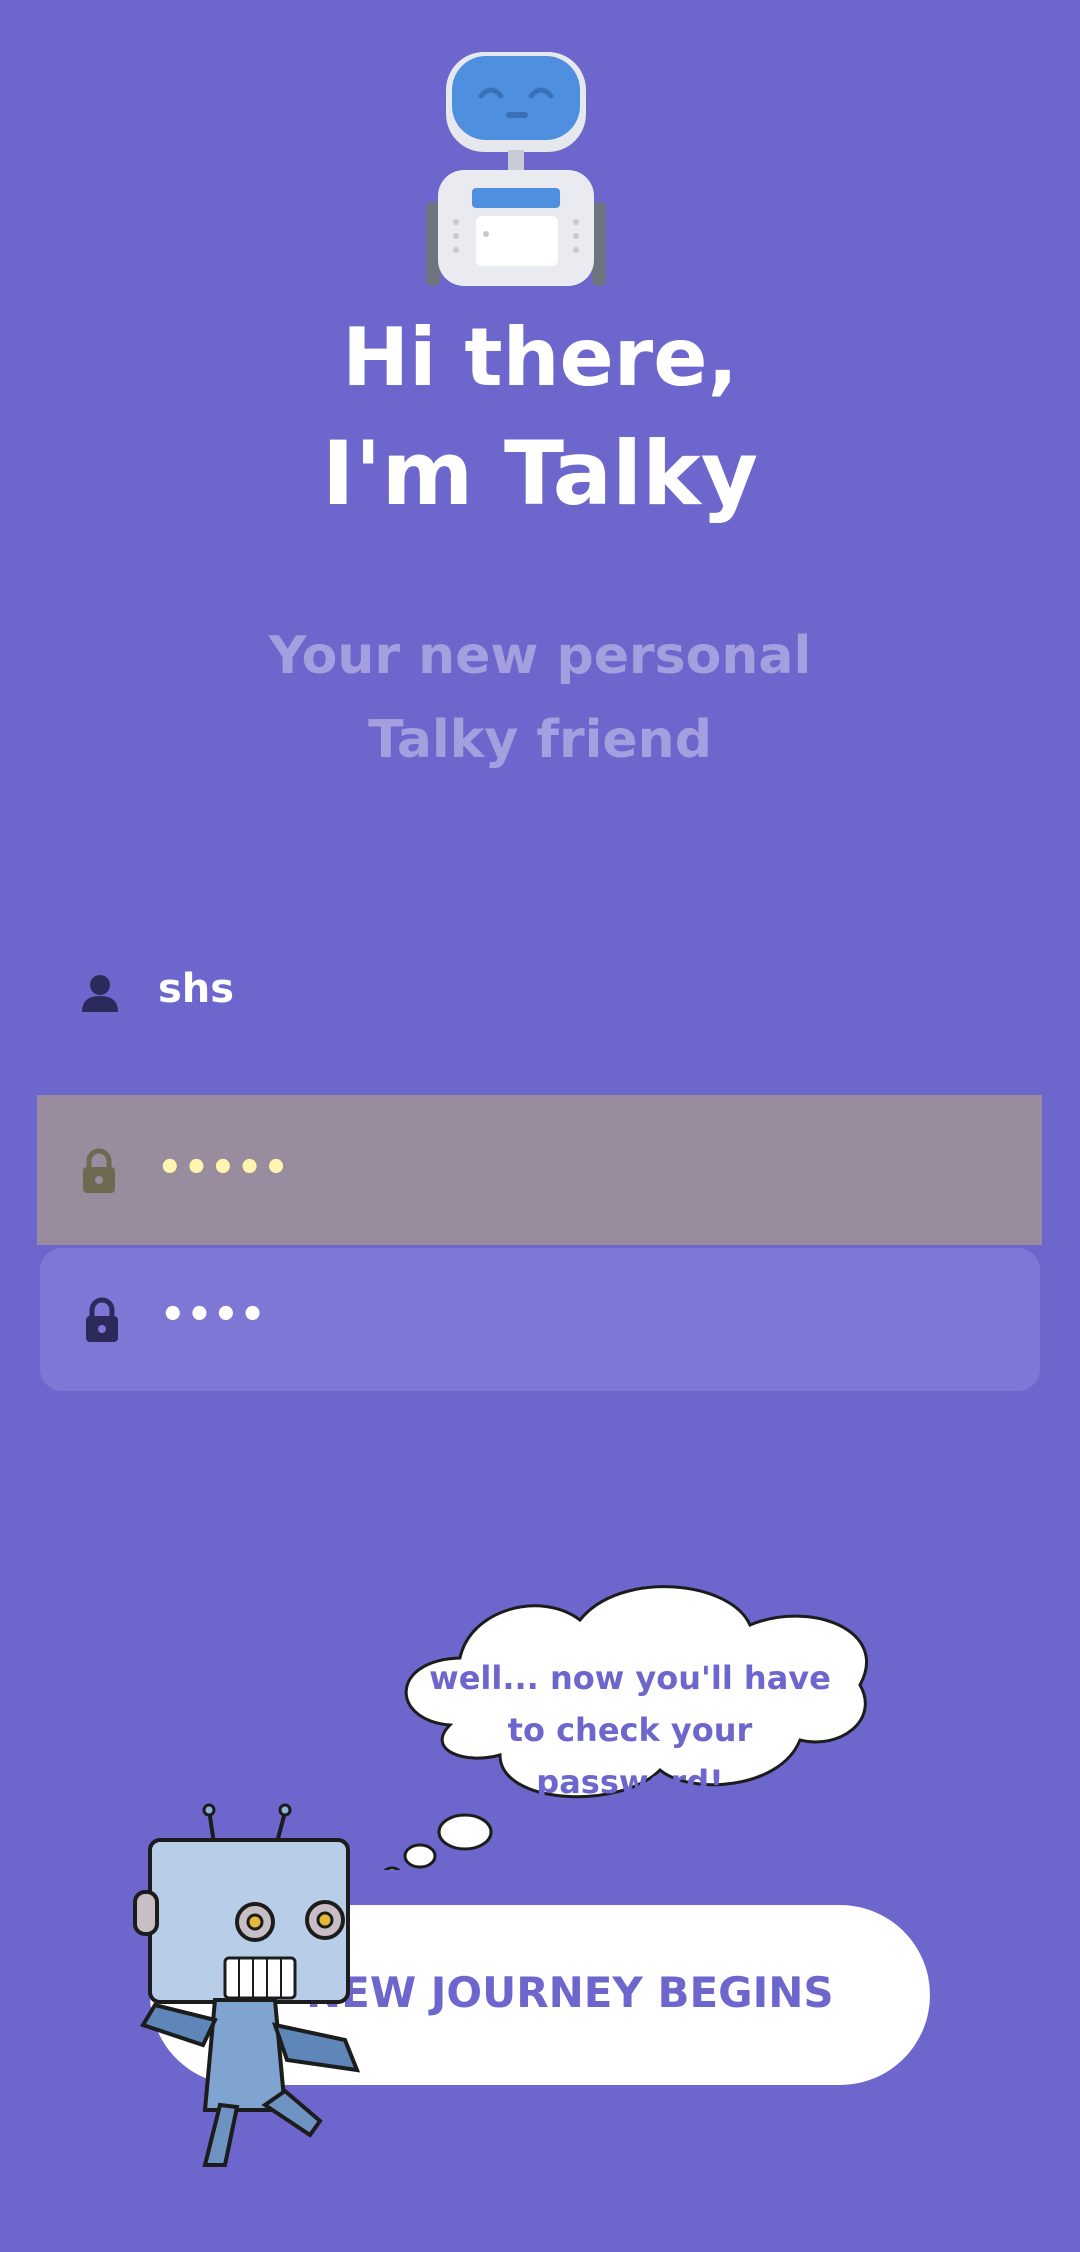 Image resolution: width=1080 pixels, height=2252 pixels. I want to click on subtitle-line-1: Your new personal, so click(540, 656).